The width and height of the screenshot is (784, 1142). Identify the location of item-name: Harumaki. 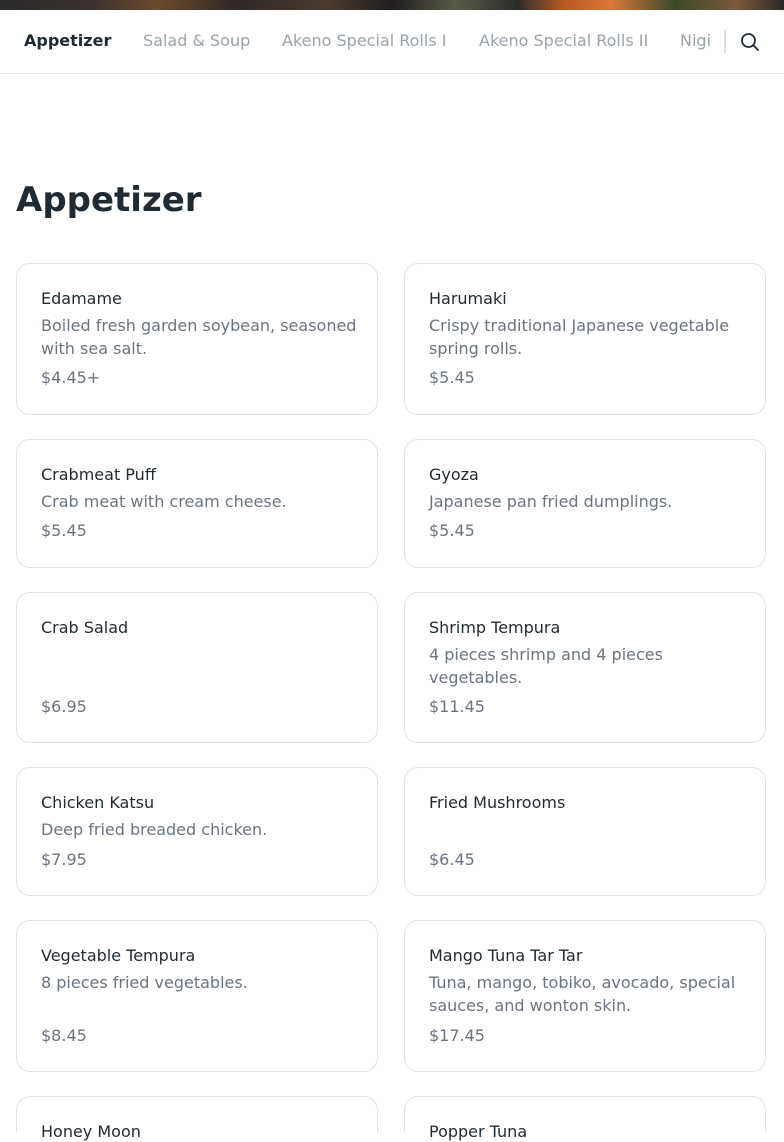
(468, 298).